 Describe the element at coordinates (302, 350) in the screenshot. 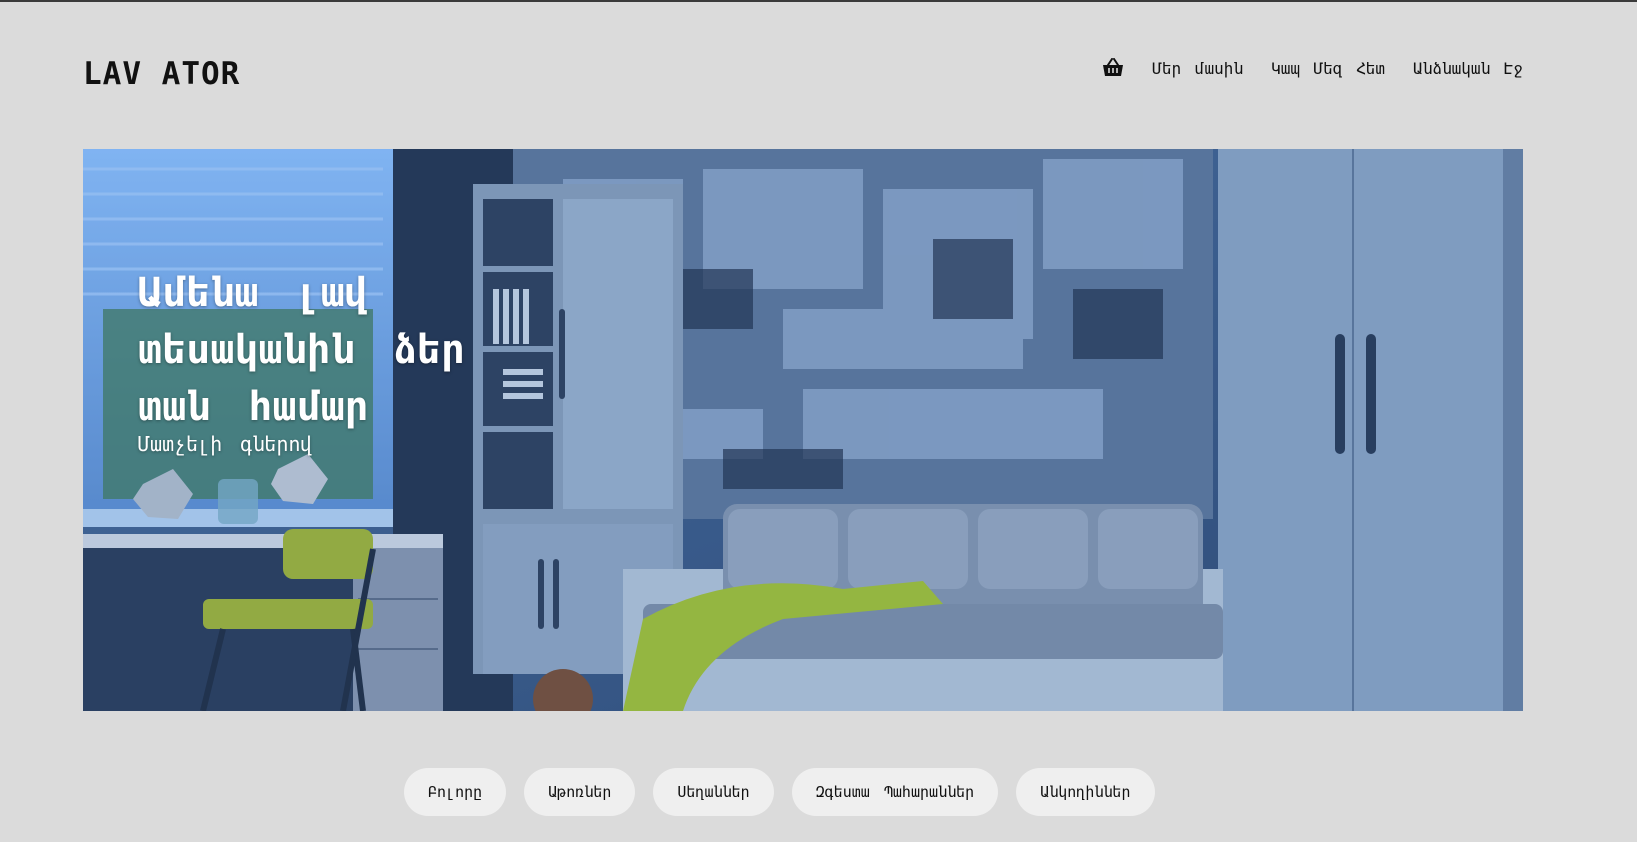

I see `hero-title: Ամենա լավ տեսականին ձեր տան համար` at that location.